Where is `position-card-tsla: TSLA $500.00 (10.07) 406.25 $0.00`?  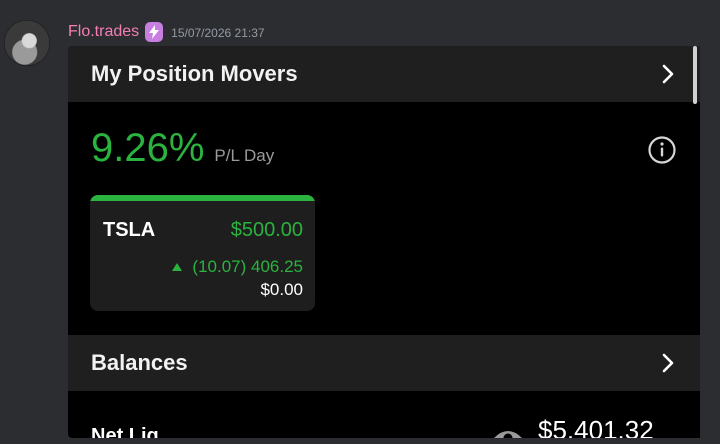 position-card-tsla: TSLA $500.00 (10.07) 406.25 $0.00 is located at coordinates (202, 253).